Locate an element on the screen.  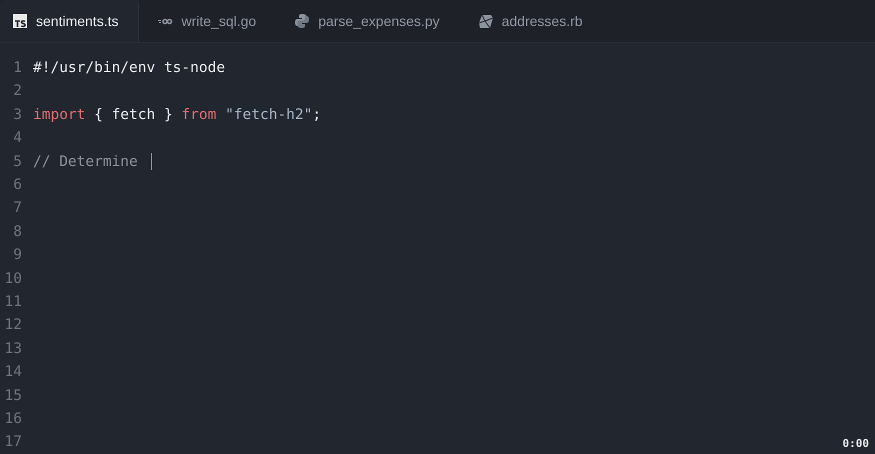
gem-icon is located at coordinates (486, 21).